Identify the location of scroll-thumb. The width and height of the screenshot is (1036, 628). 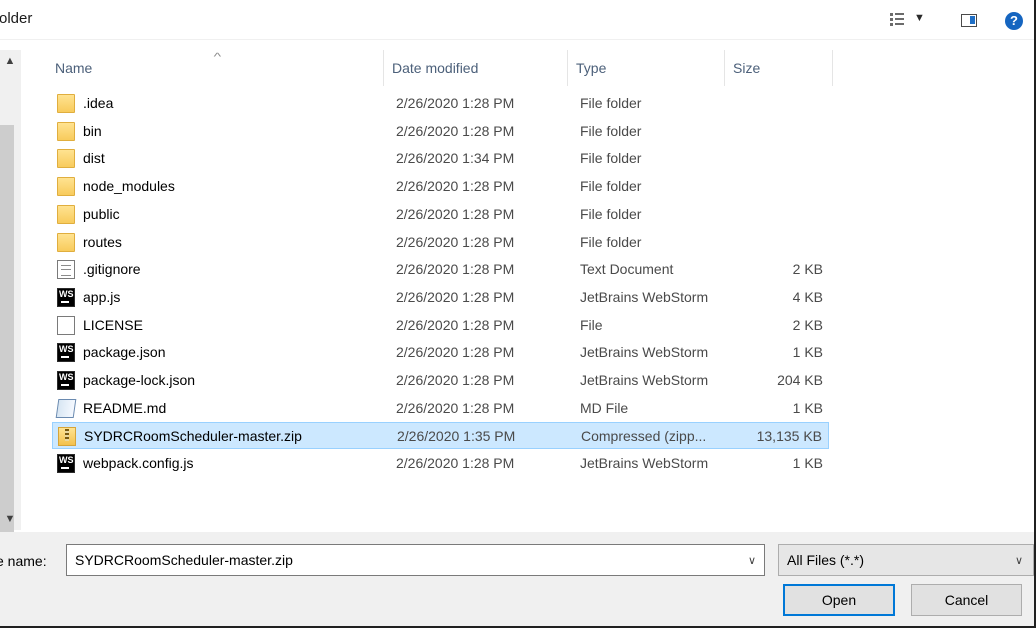
(7, 336).